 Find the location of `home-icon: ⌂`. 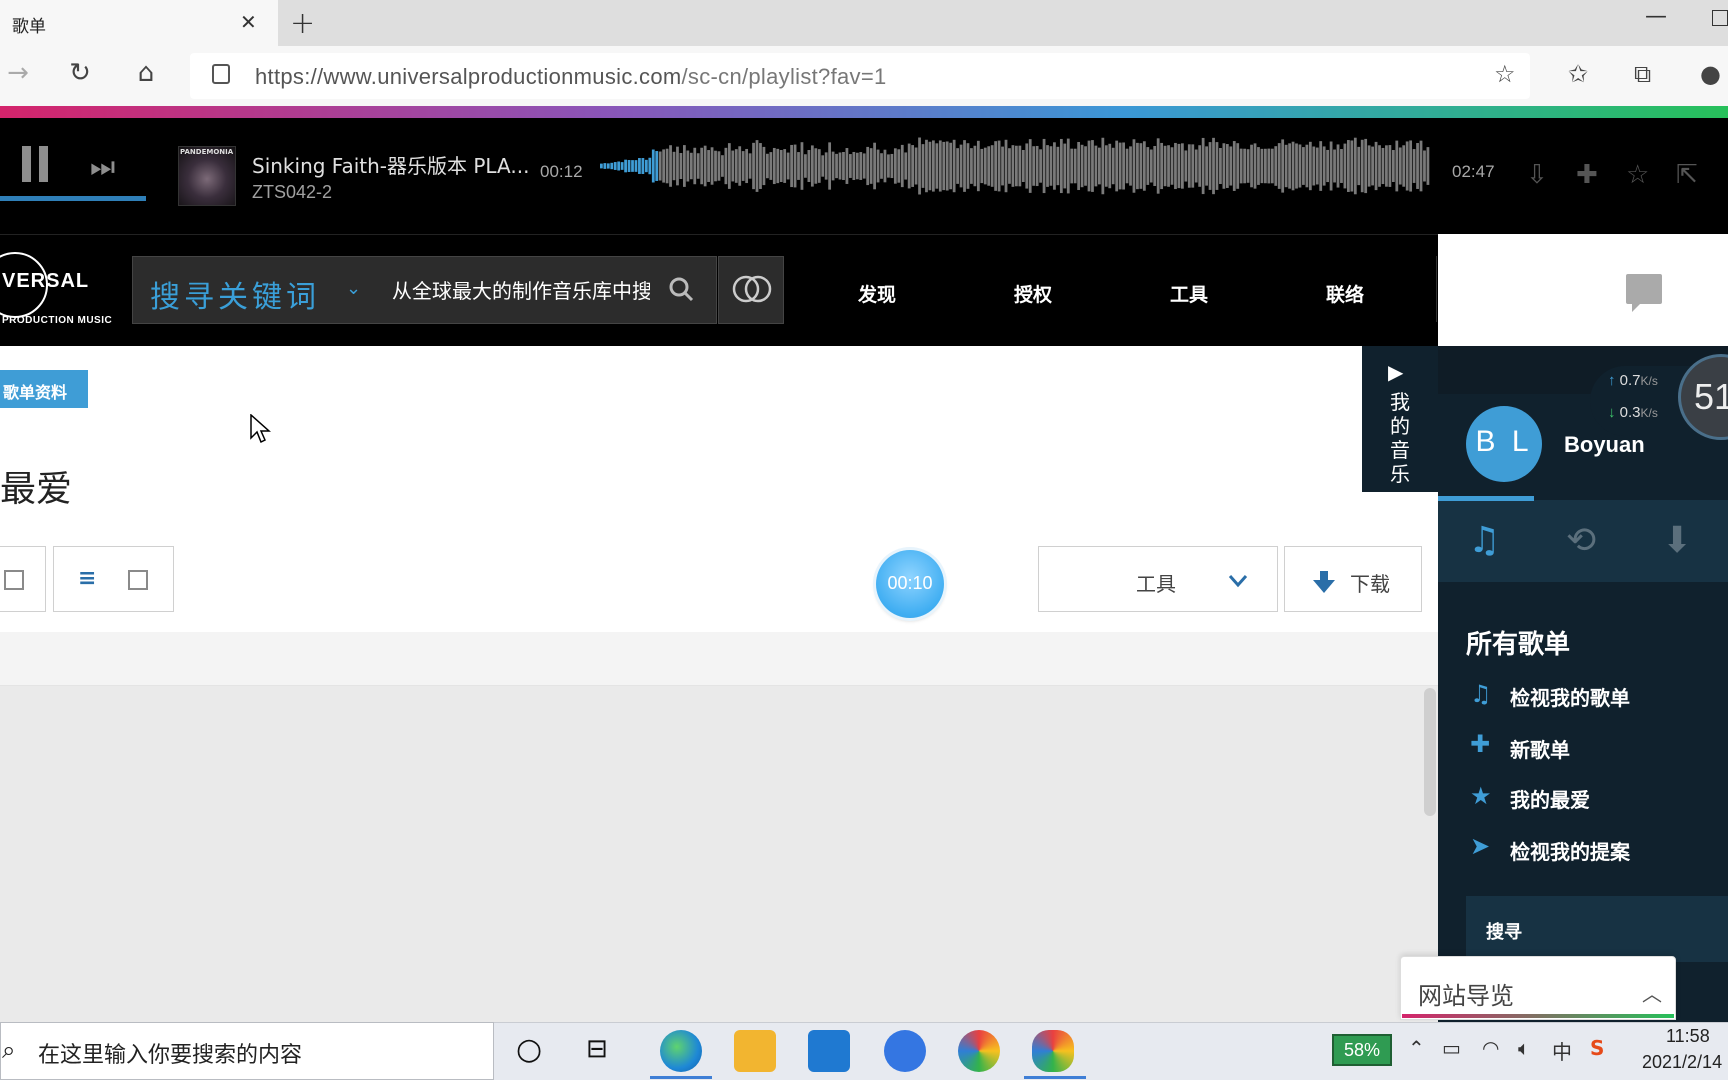

home-icon: ⌂ is located at coordinates (146, 73).